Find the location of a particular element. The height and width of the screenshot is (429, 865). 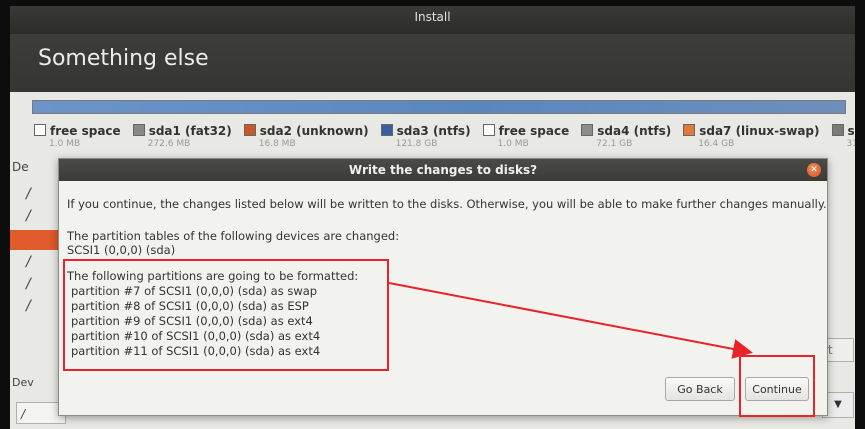

legend-item: sda4 (ntfs) 72.1 GB is located at coordinates (626, 134).